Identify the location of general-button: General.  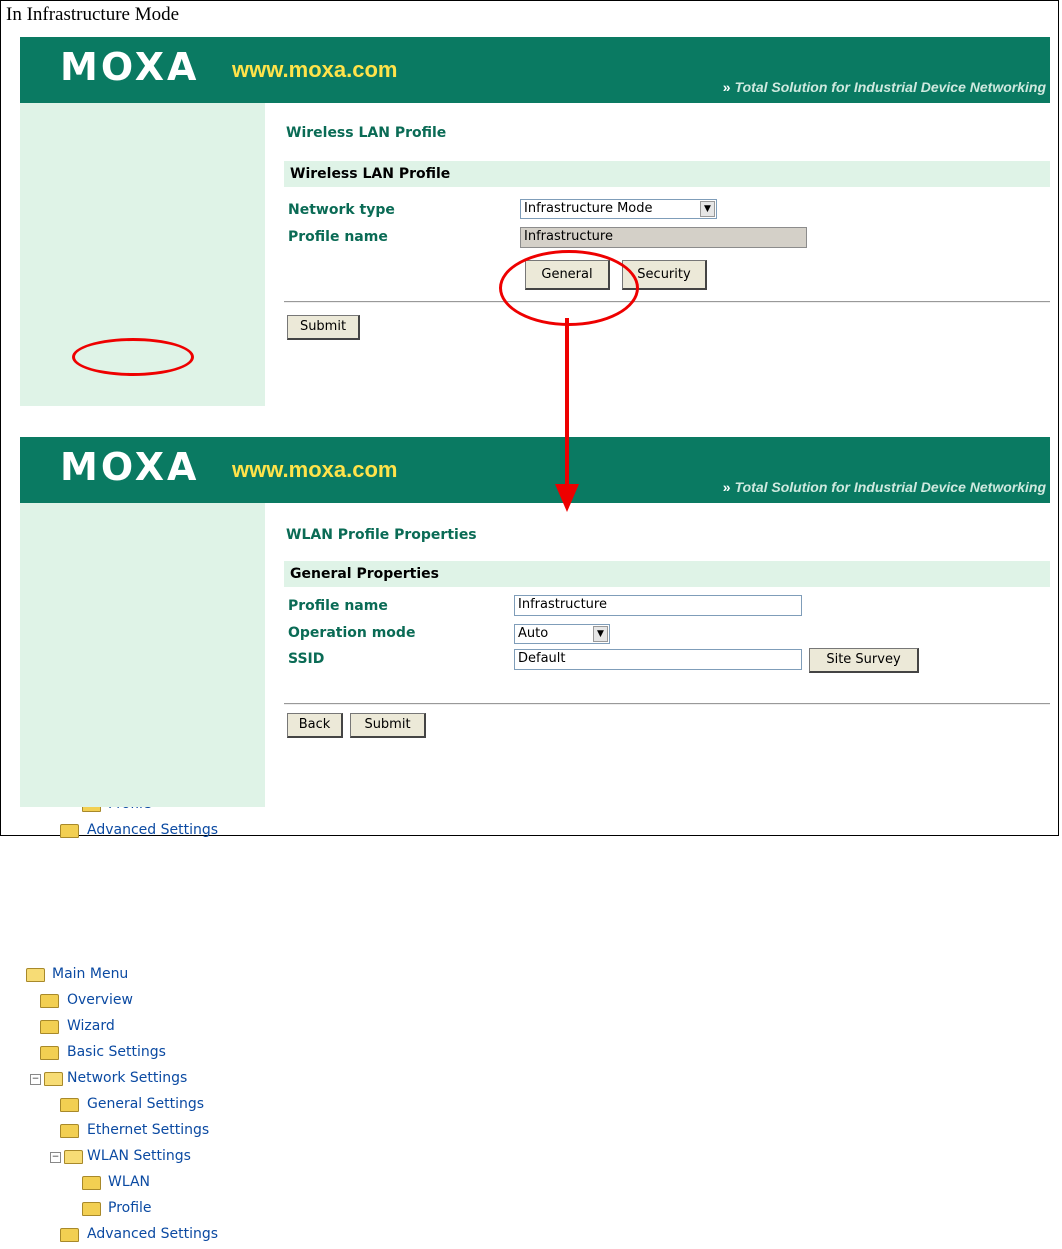
(567, 275).